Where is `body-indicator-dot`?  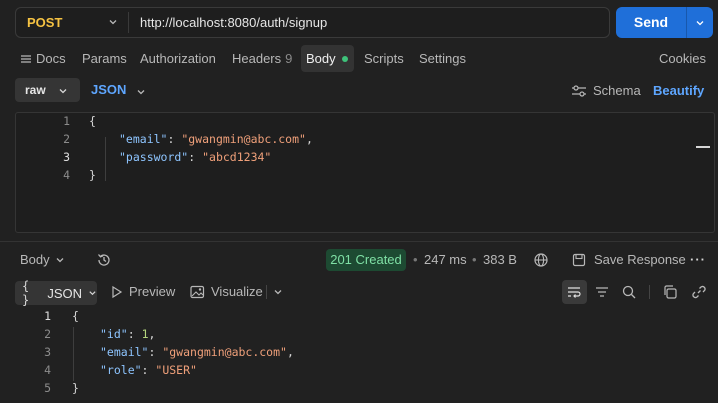 body-indicator-dot is located at coordinates (344, 59).